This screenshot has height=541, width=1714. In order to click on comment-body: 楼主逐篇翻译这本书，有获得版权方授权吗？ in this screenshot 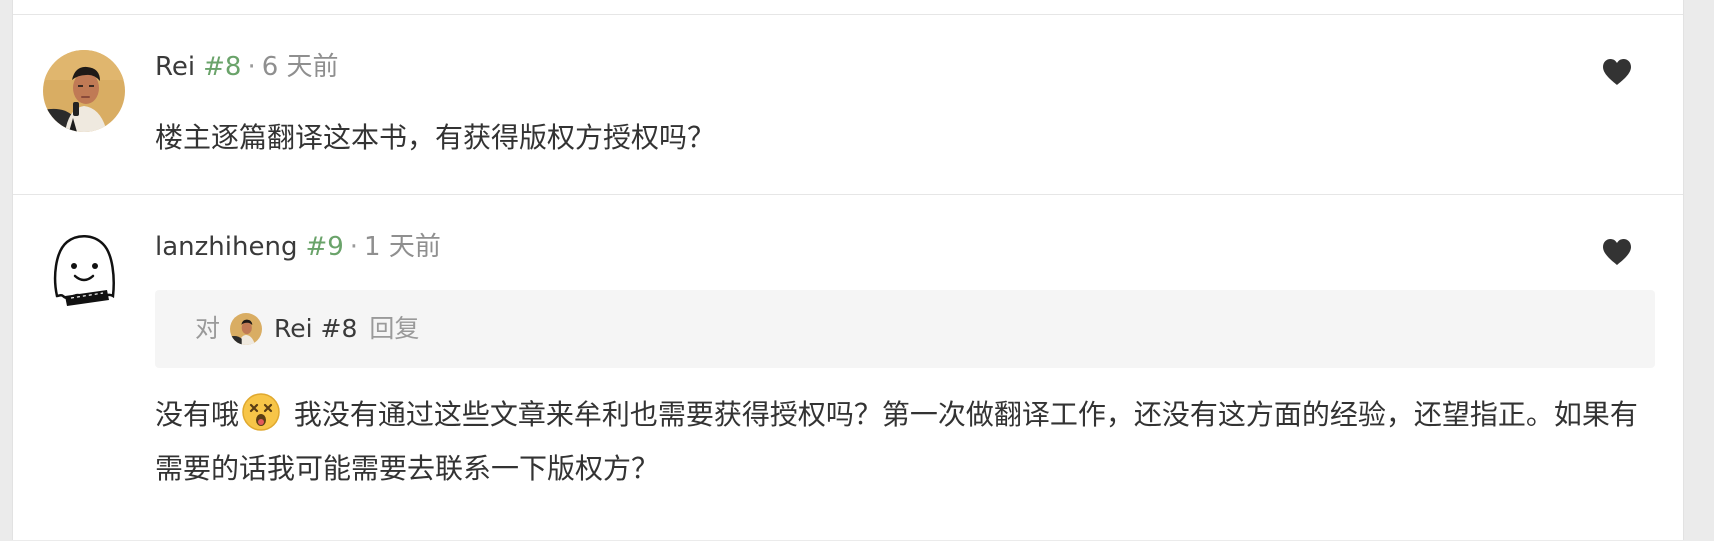, I will do `click(435, 137)`.